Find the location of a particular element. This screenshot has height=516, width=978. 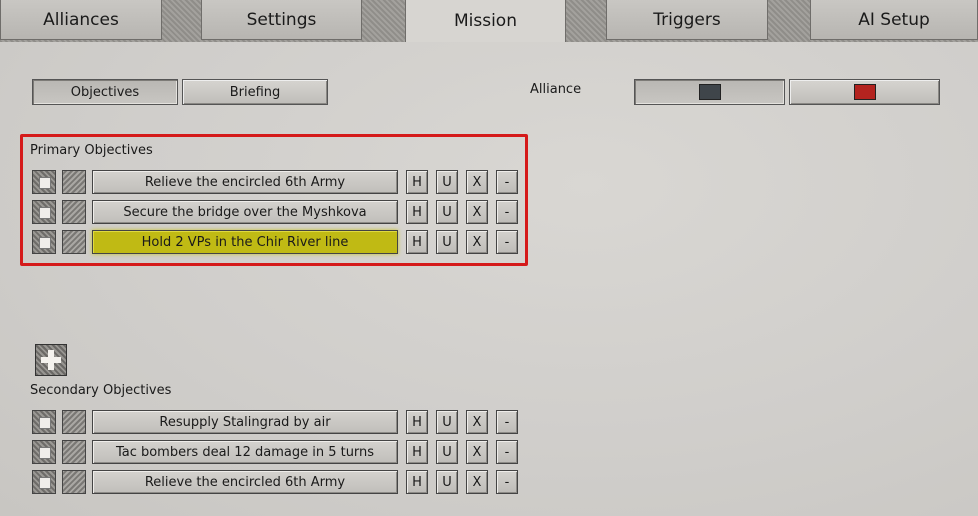

tab-mission: Mission is located at coordinates (485, 21).